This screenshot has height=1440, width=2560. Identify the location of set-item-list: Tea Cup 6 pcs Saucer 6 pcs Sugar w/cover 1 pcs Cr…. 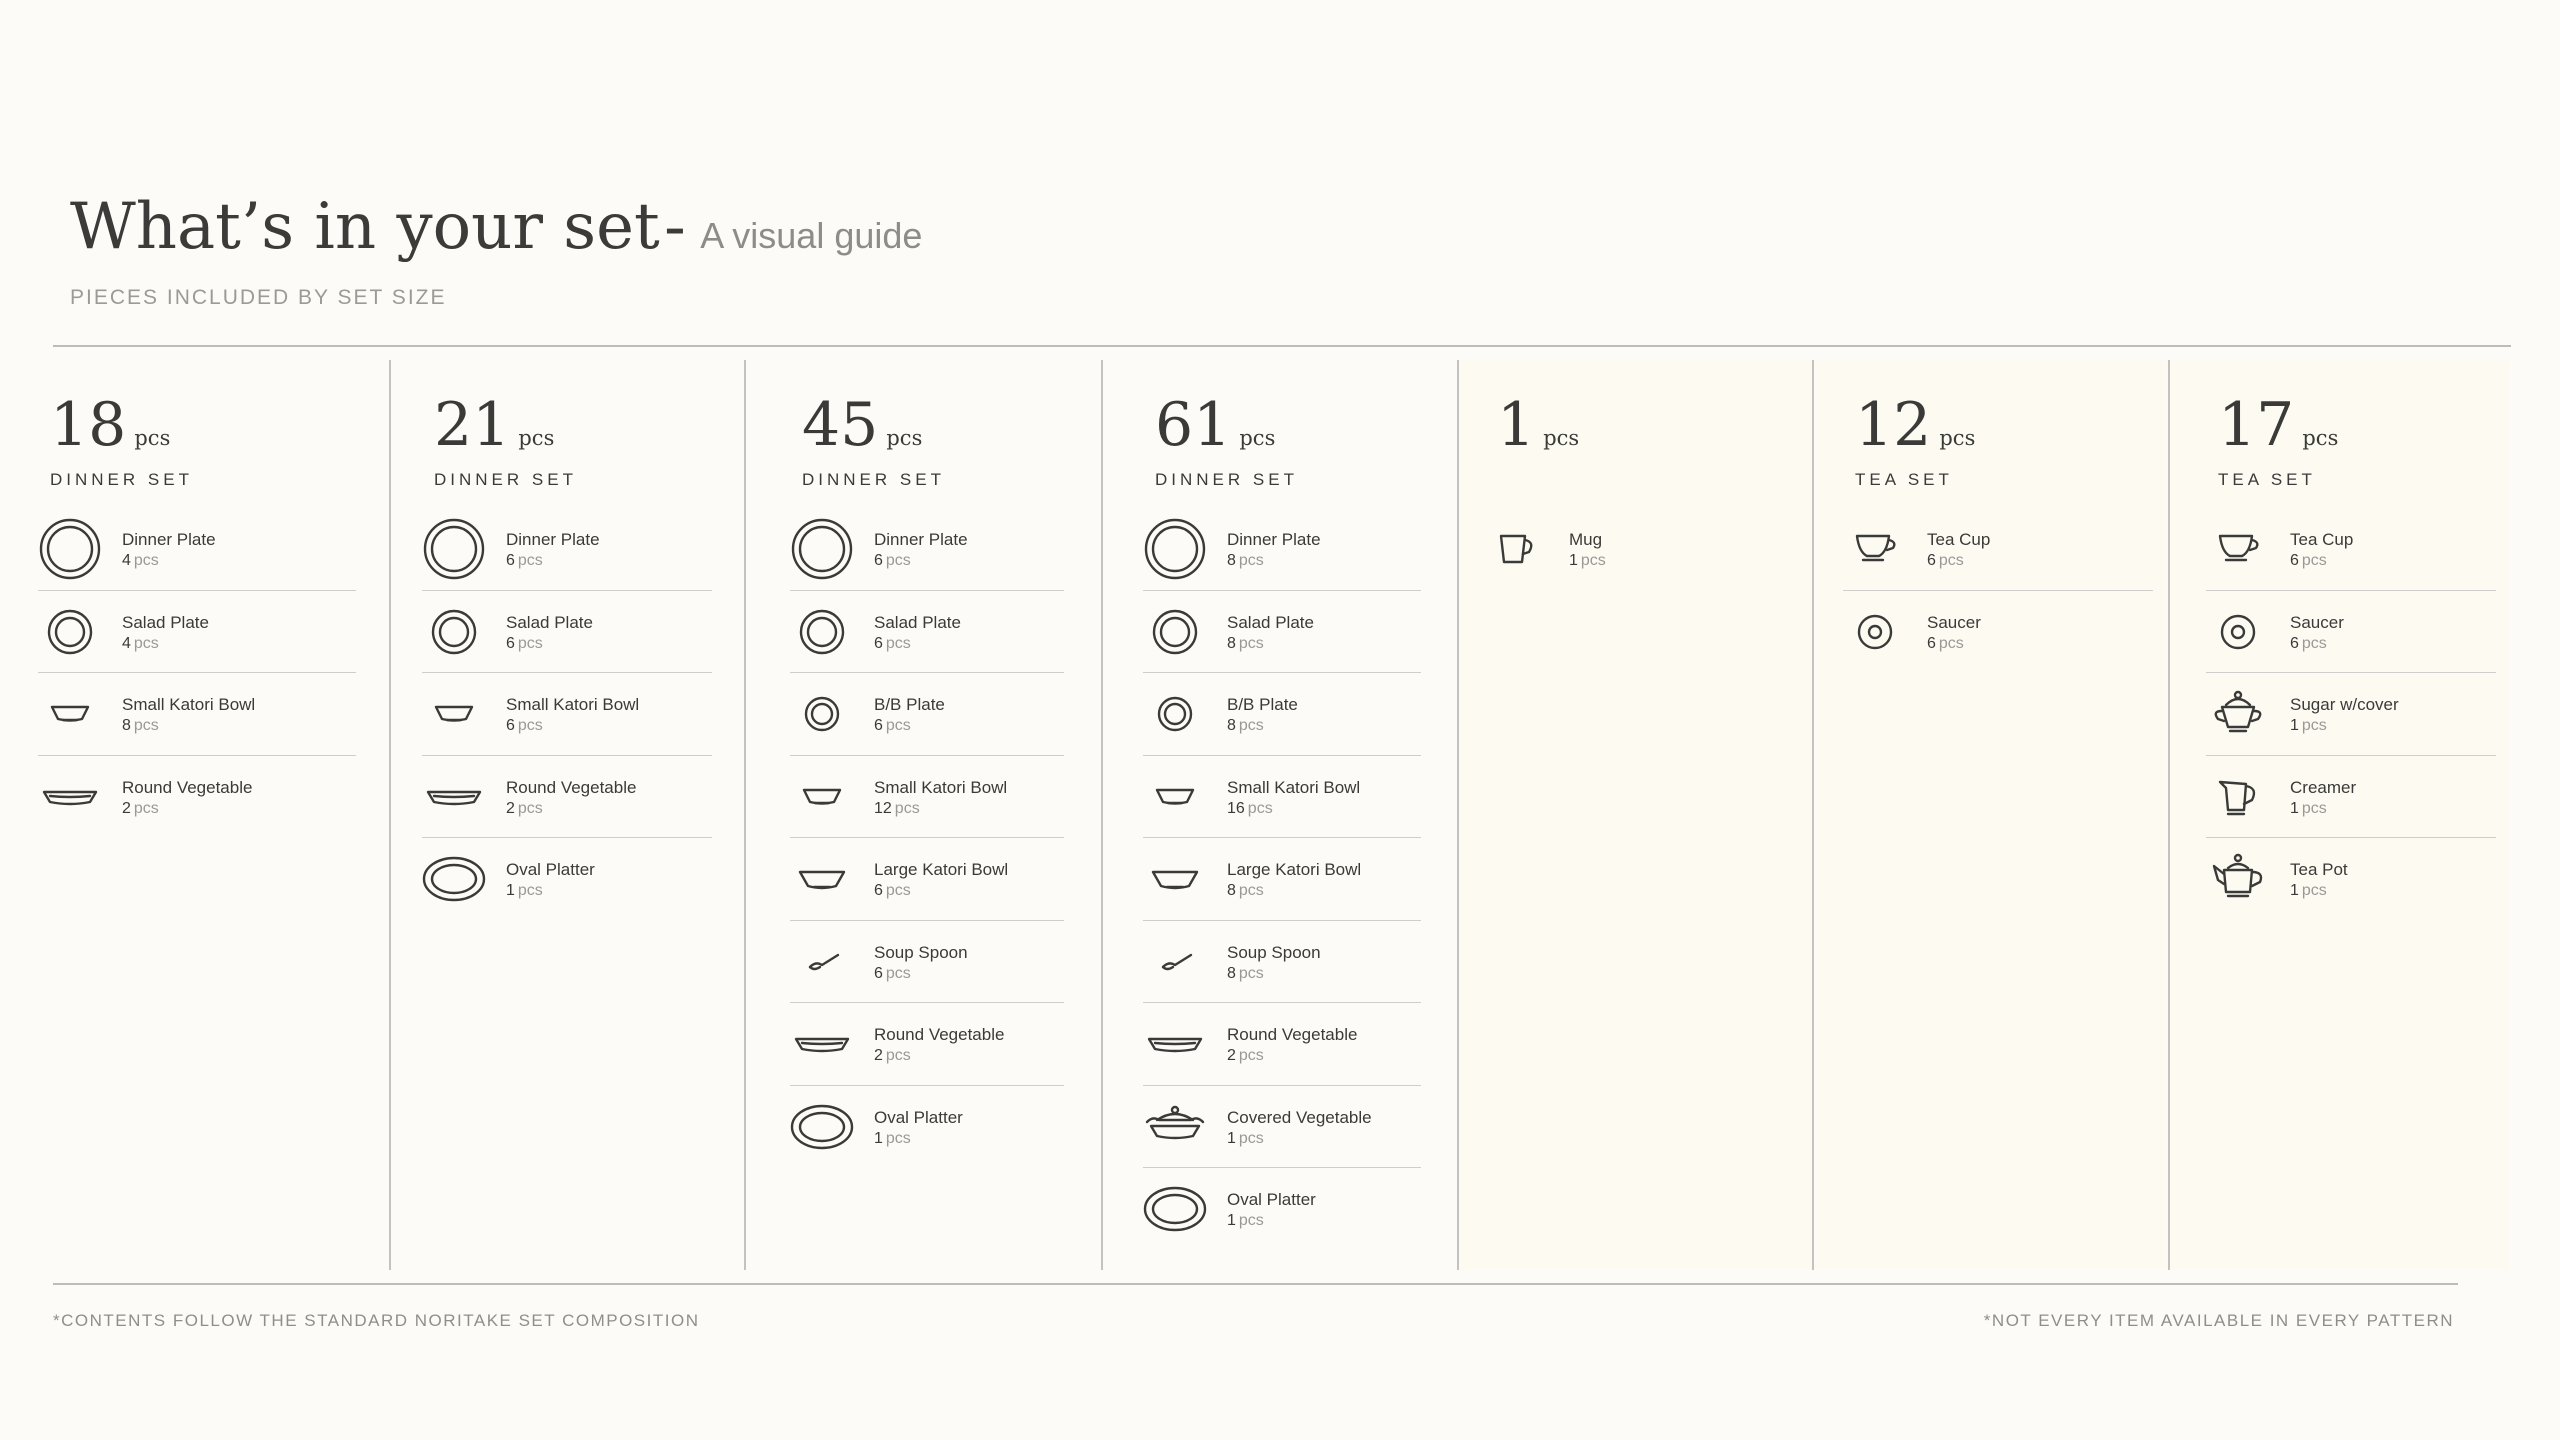
(2351, 714).